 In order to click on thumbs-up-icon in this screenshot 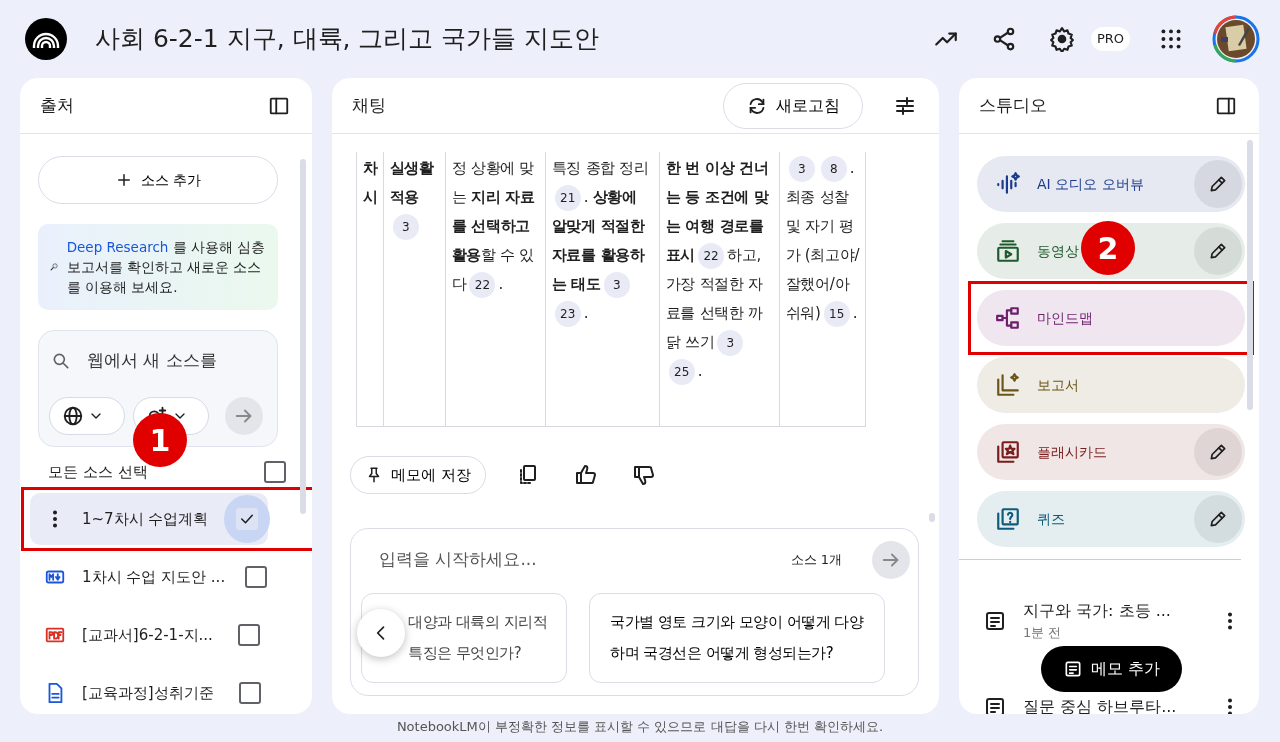, I will do `click(585, 475)`.